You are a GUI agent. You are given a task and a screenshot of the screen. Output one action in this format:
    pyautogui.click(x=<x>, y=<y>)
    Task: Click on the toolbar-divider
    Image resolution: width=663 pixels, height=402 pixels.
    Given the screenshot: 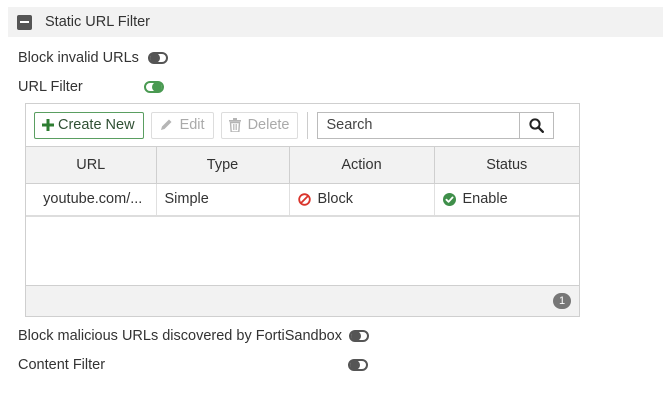 What is the action you would take?
    pyautogui.click(x=308, y=125)
    